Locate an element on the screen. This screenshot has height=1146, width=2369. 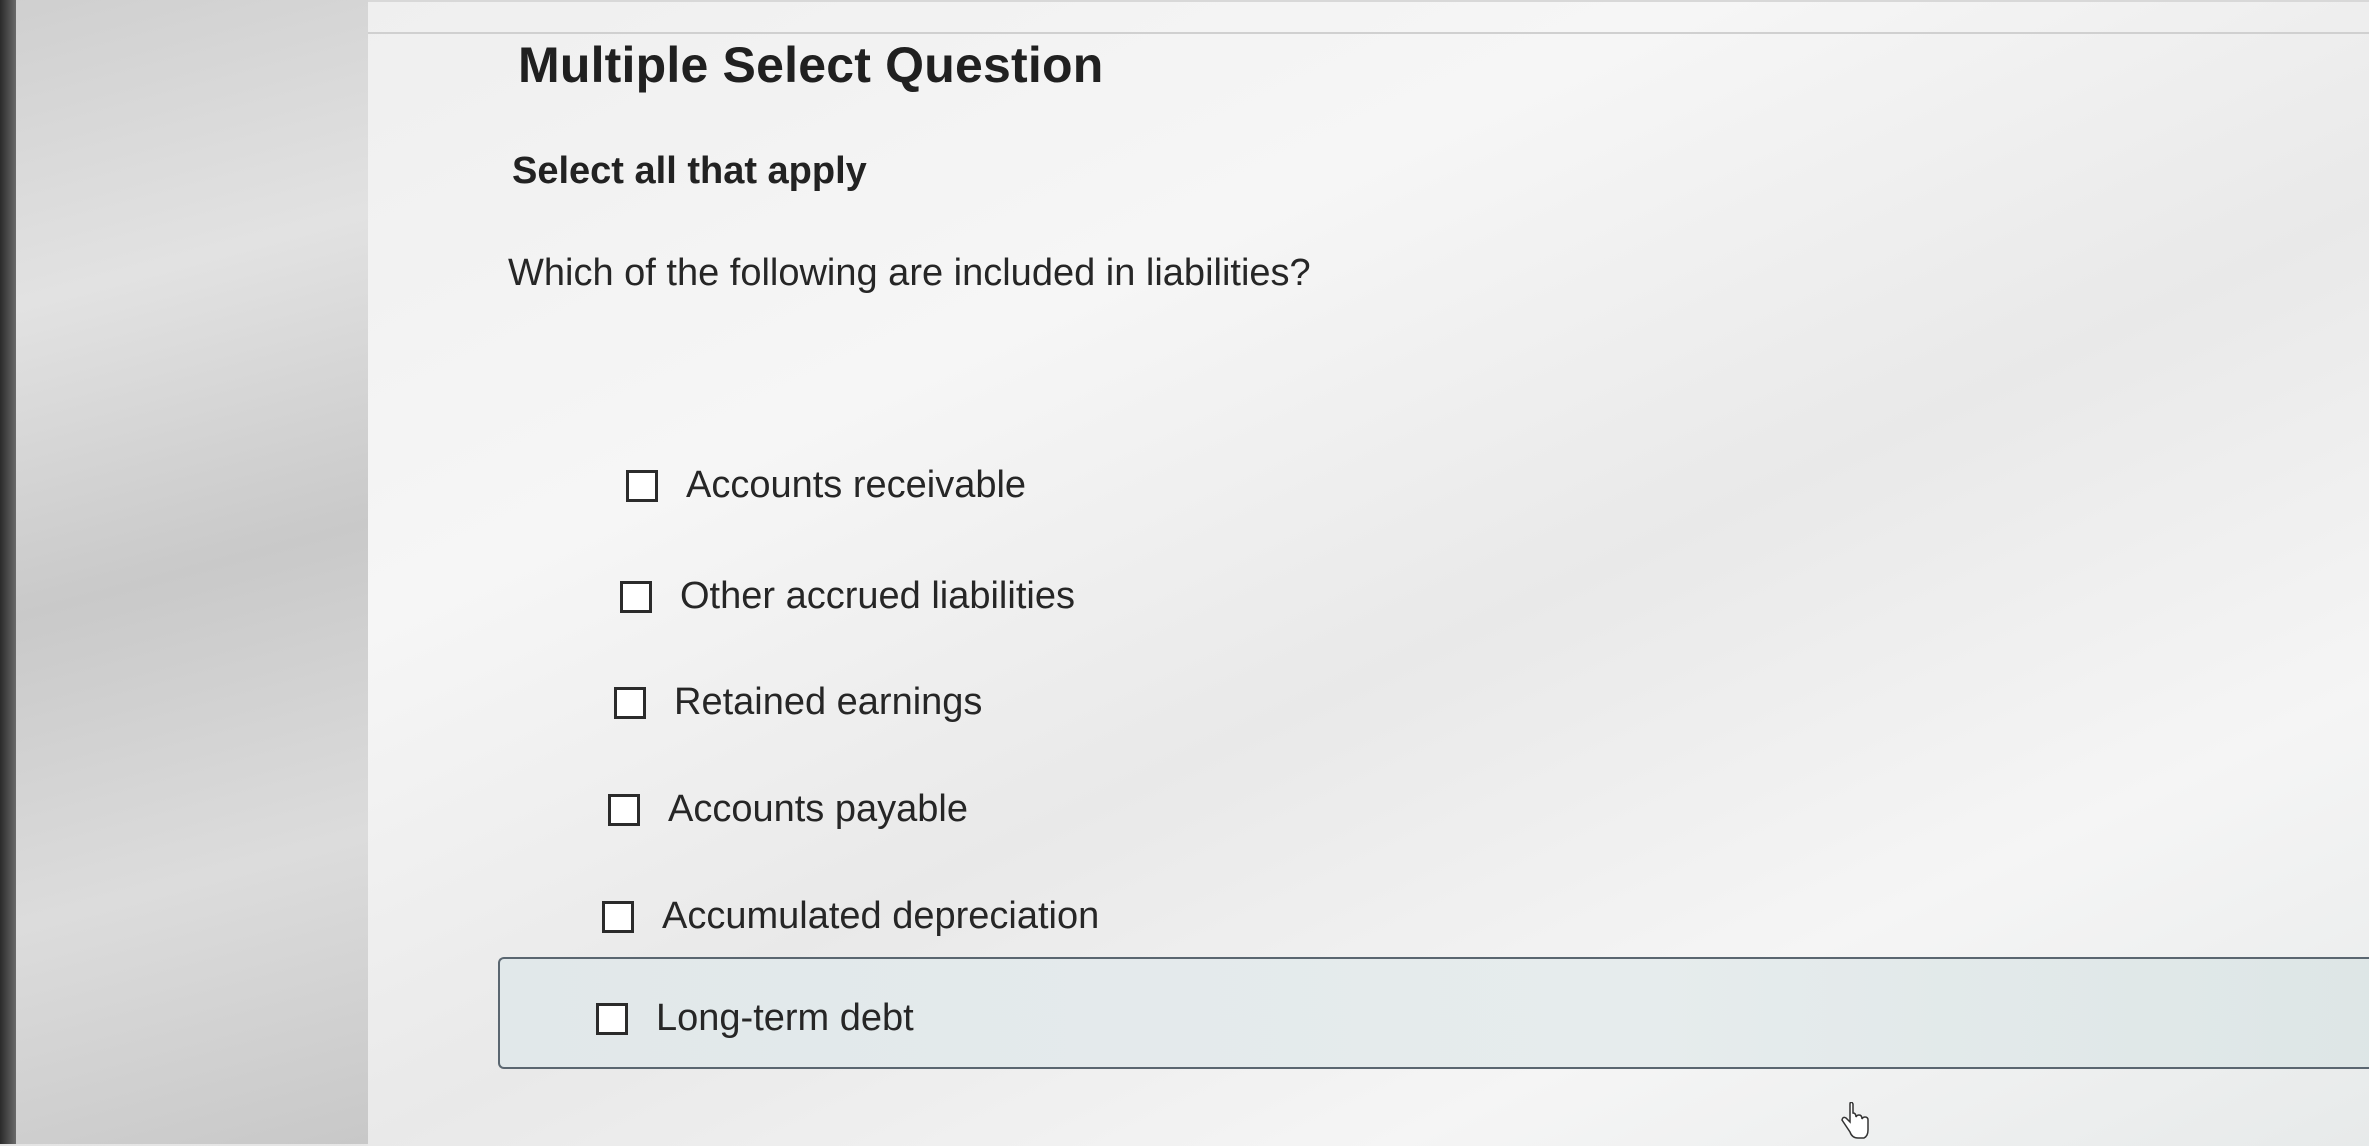
option-retained-earnings: Retained earnings is located at coordinates (798, 702).